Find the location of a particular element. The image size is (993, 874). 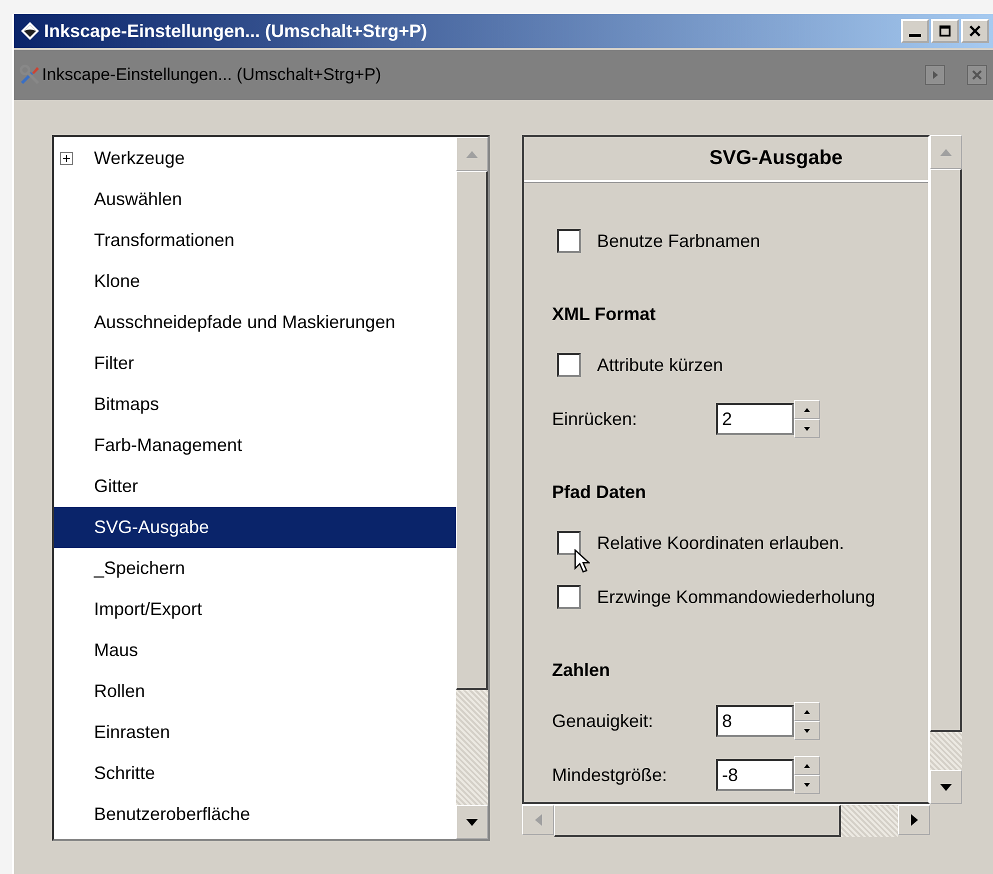

sidebar-item: _Speichern is located at coordinates (255, 568).